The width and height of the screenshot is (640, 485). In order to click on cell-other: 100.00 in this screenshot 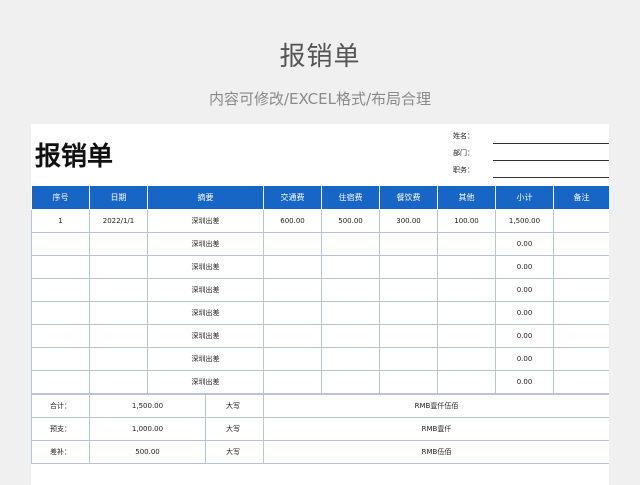, I will do `click(466, 220)`.